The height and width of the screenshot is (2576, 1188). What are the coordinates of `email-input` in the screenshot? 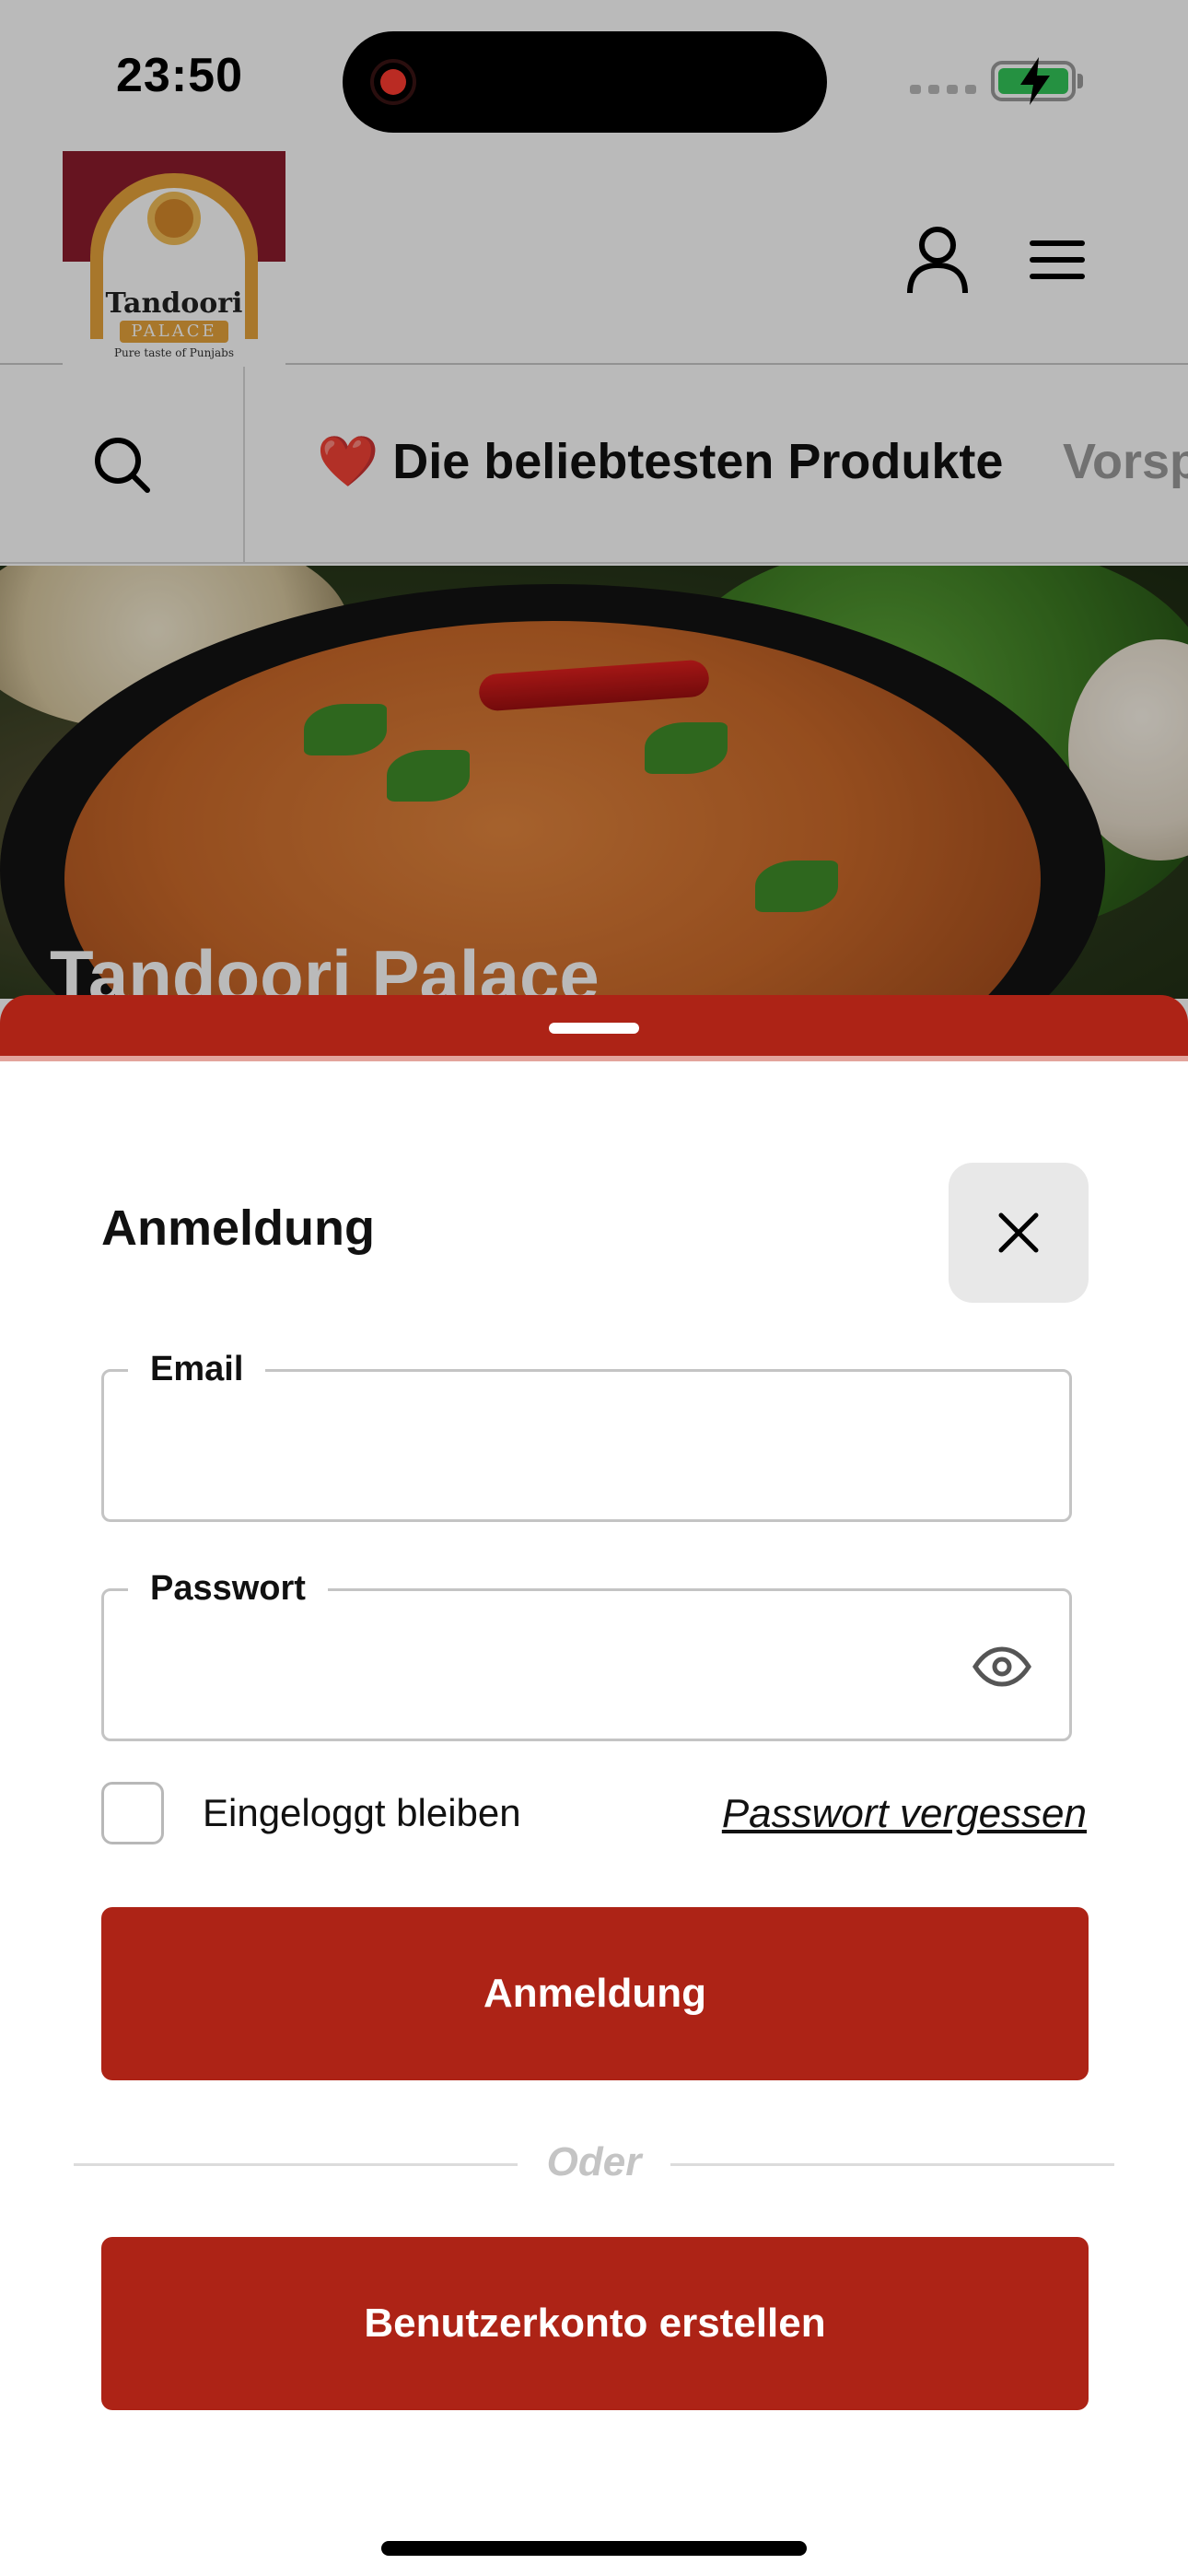 It's located at (555, 1450).